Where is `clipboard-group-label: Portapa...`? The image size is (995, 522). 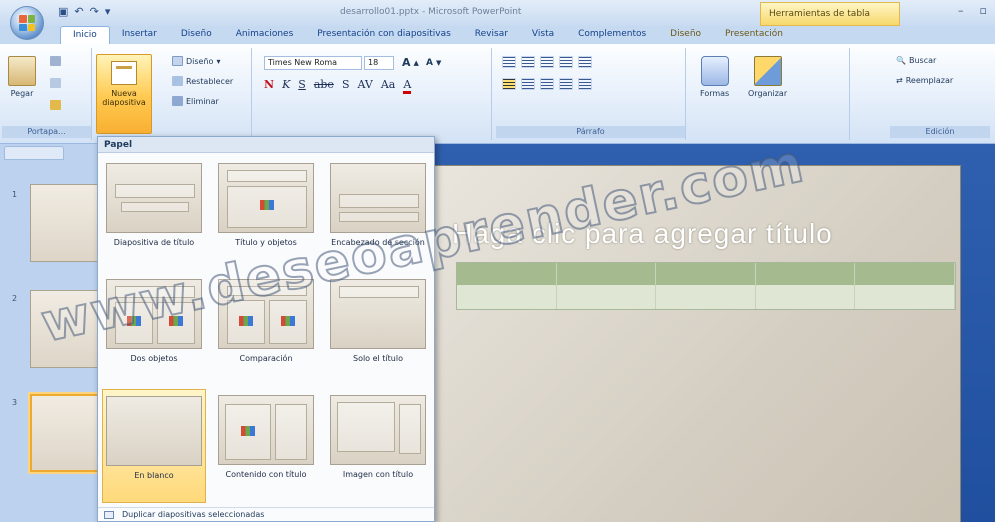
clipboard-group-label: Portapa... is located at coordinates (46, 132).